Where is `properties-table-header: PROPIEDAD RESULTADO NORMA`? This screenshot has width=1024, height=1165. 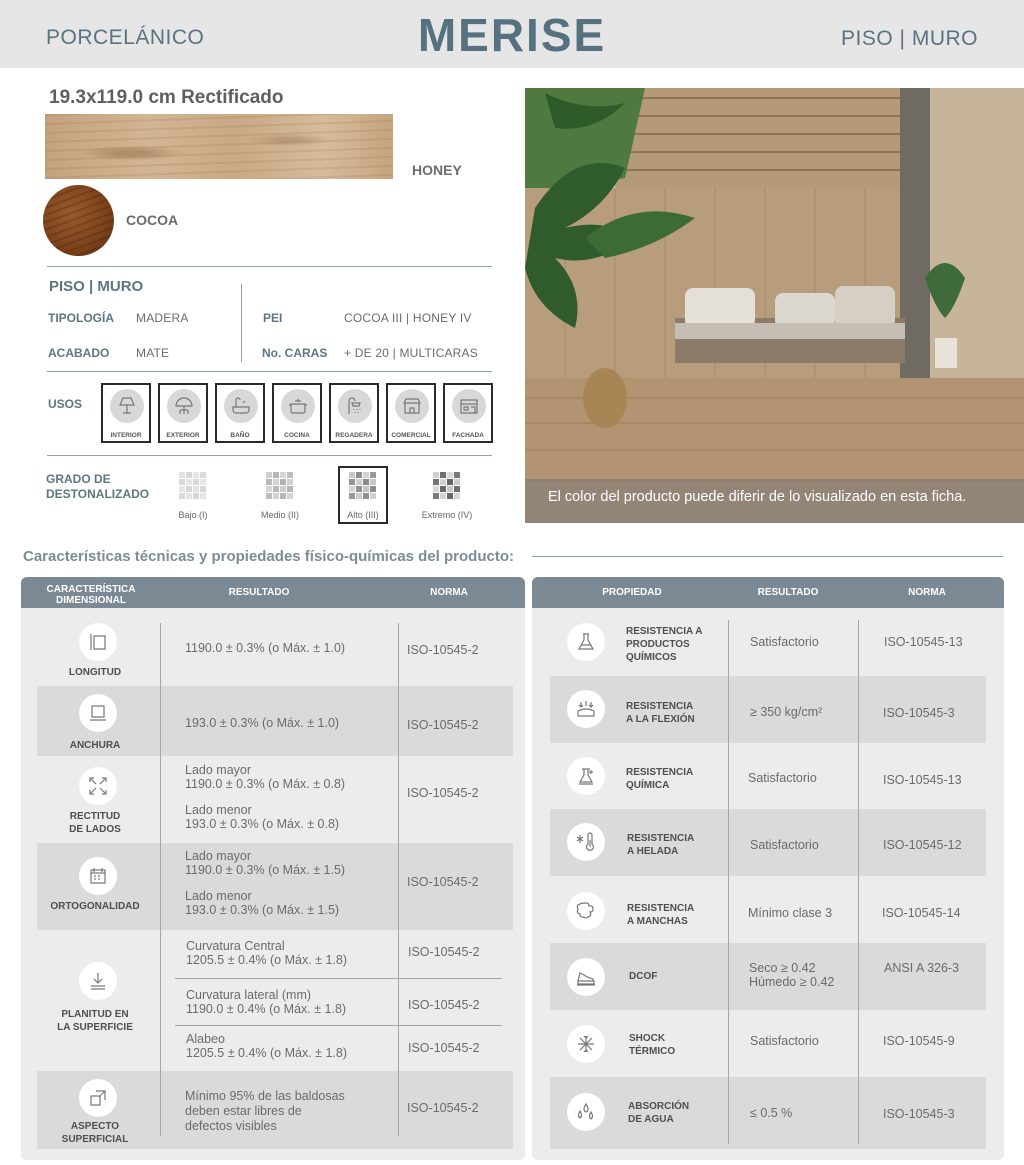 properties-table-header: PROPIEDAD RESULTADO NORMA is located at coordinates (768, 592).